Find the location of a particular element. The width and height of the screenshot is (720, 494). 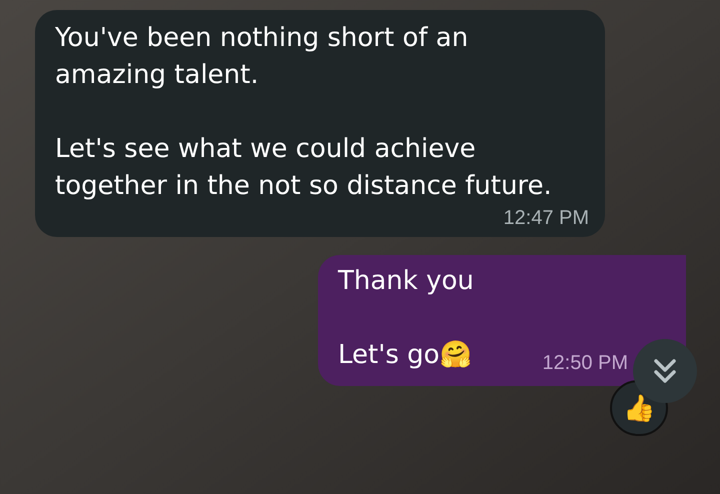

message-text: You've been nothing short of an amazing talent. is located at coordinates (262, 57).